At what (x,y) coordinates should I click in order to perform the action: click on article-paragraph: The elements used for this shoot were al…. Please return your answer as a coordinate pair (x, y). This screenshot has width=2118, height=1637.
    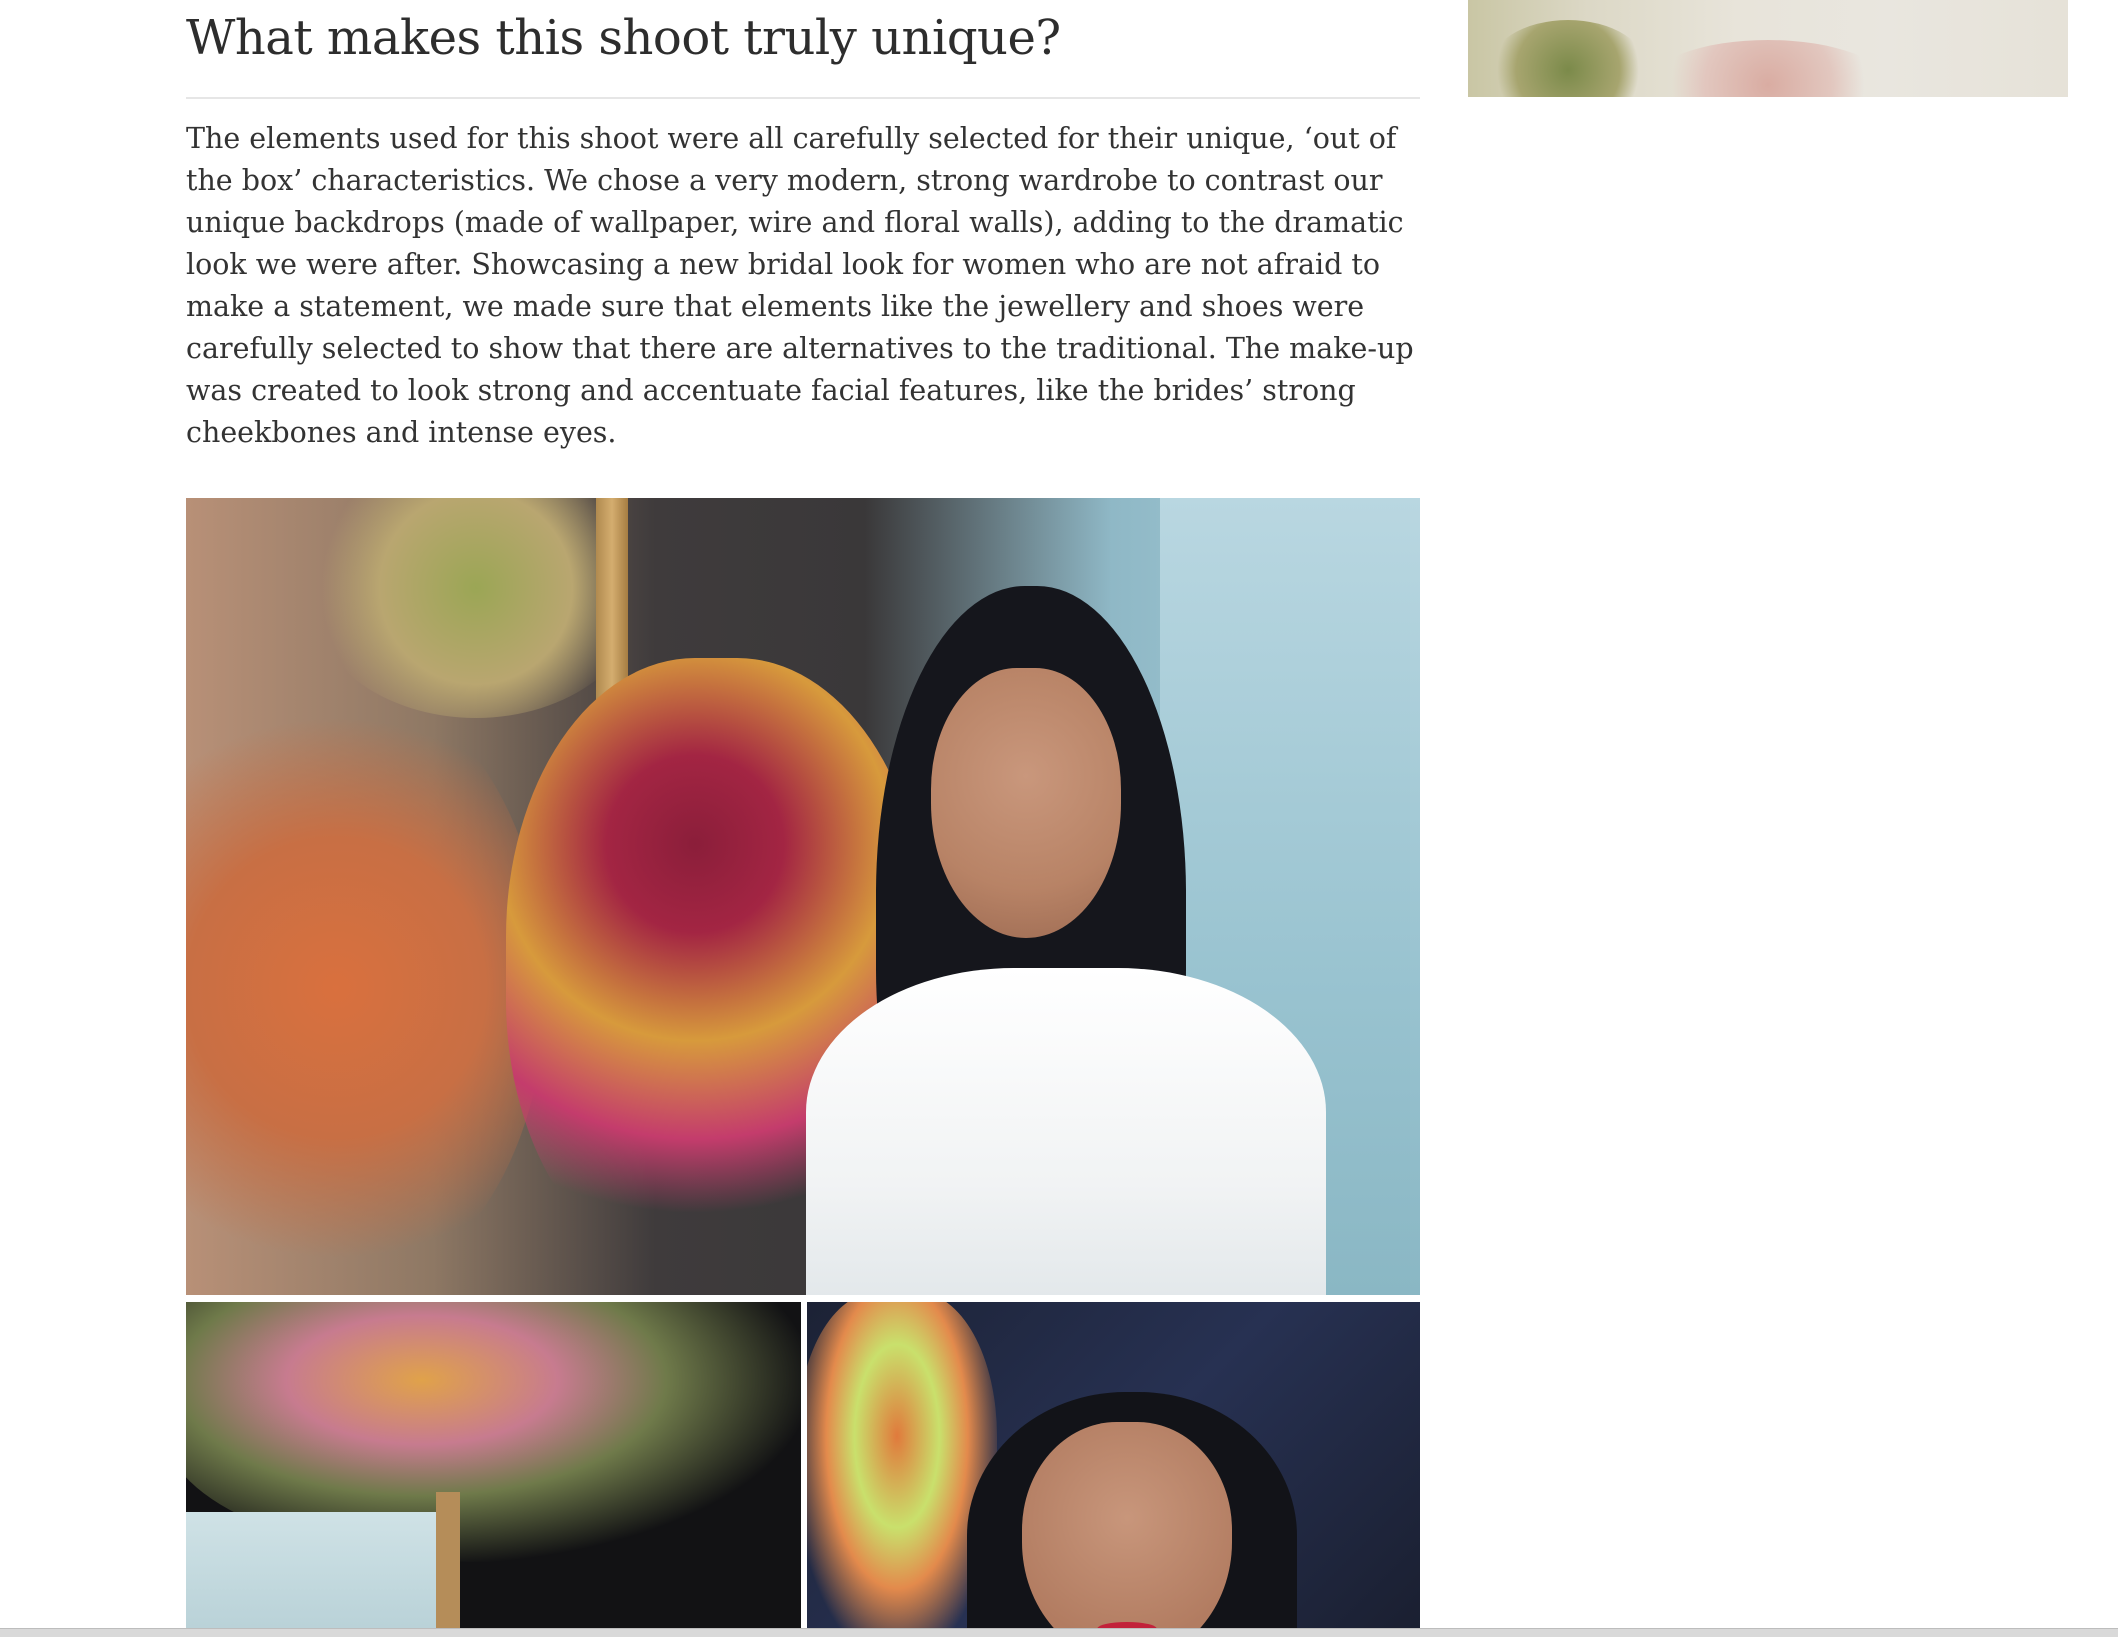
    Looking at the image, I should click on (800, 285).